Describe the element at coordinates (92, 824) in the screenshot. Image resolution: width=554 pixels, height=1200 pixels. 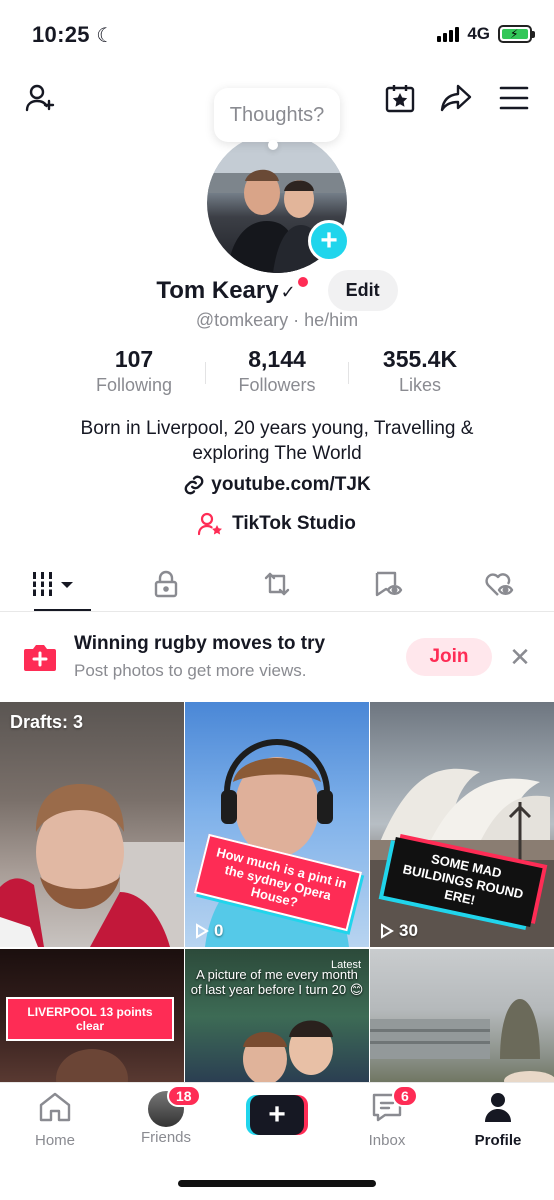
I see `drafts-tile: Drafts: 3` at that location.